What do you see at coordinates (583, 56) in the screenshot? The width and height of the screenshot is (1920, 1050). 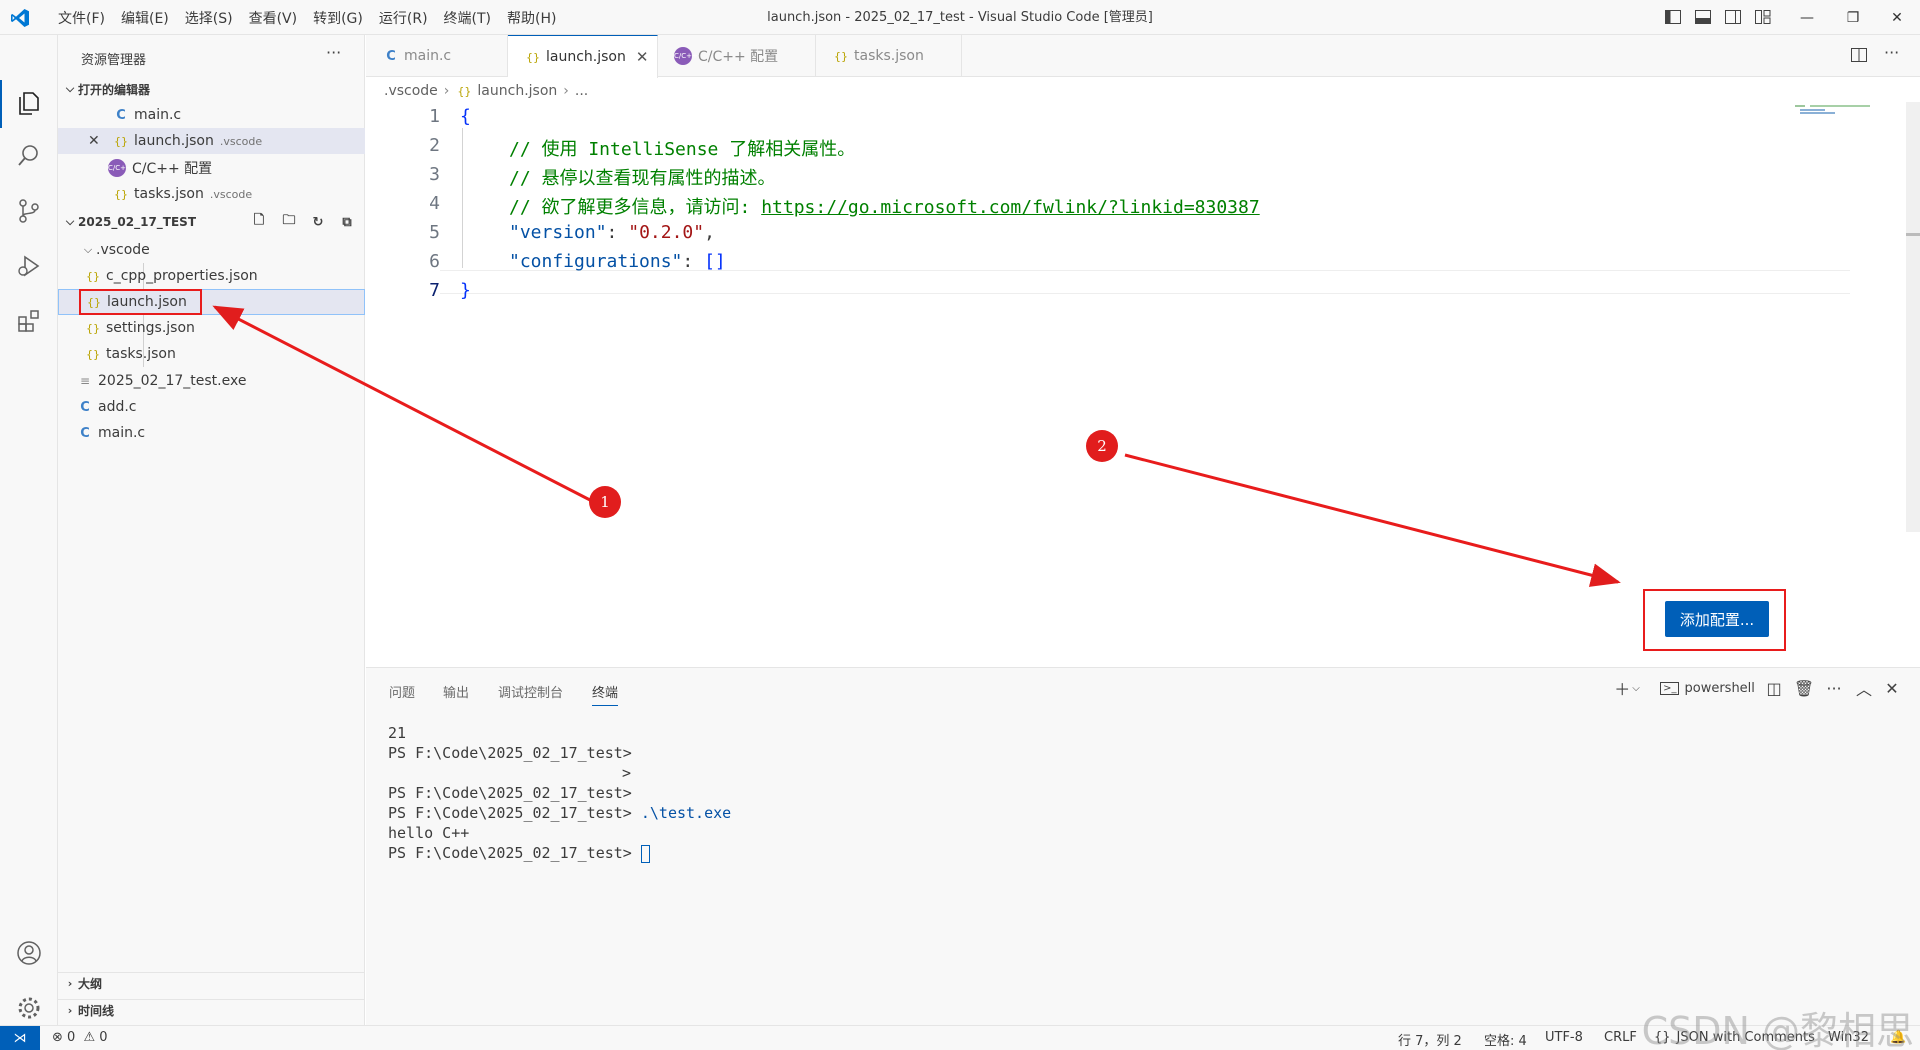 I see `tab-launch-json: {} launch.json ✕` at bounding box center [583, 56].